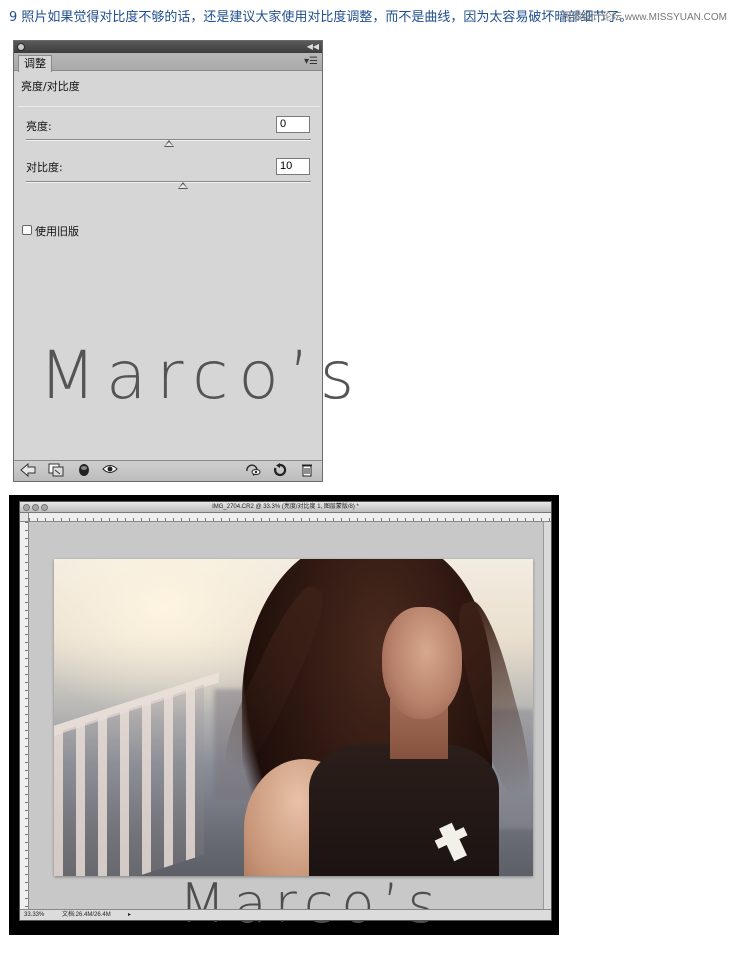 The height and width of the screenshot is (967, 735). What do you see at coordinates (280, 471) in the screenshot?
I see `reset-icon` at bounding box center [280, 471].